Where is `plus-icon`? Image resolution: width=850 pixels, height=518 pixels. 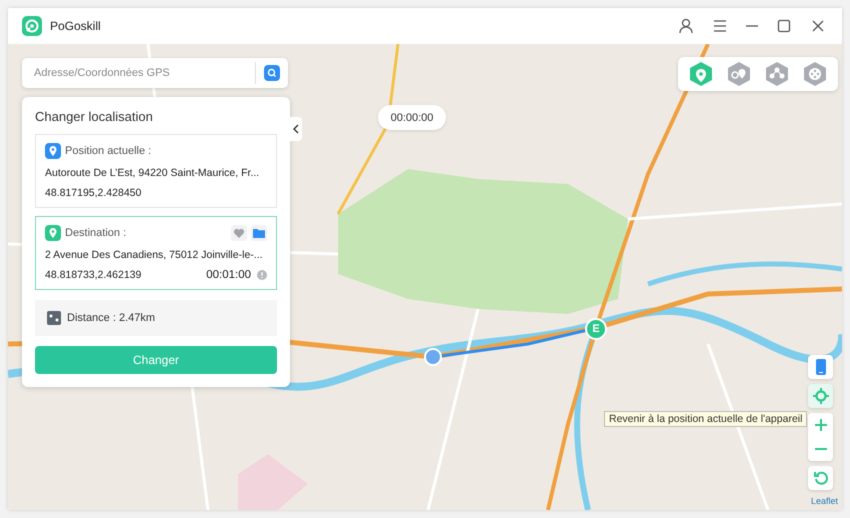 plus-icon is located at coordinates (820, 425).